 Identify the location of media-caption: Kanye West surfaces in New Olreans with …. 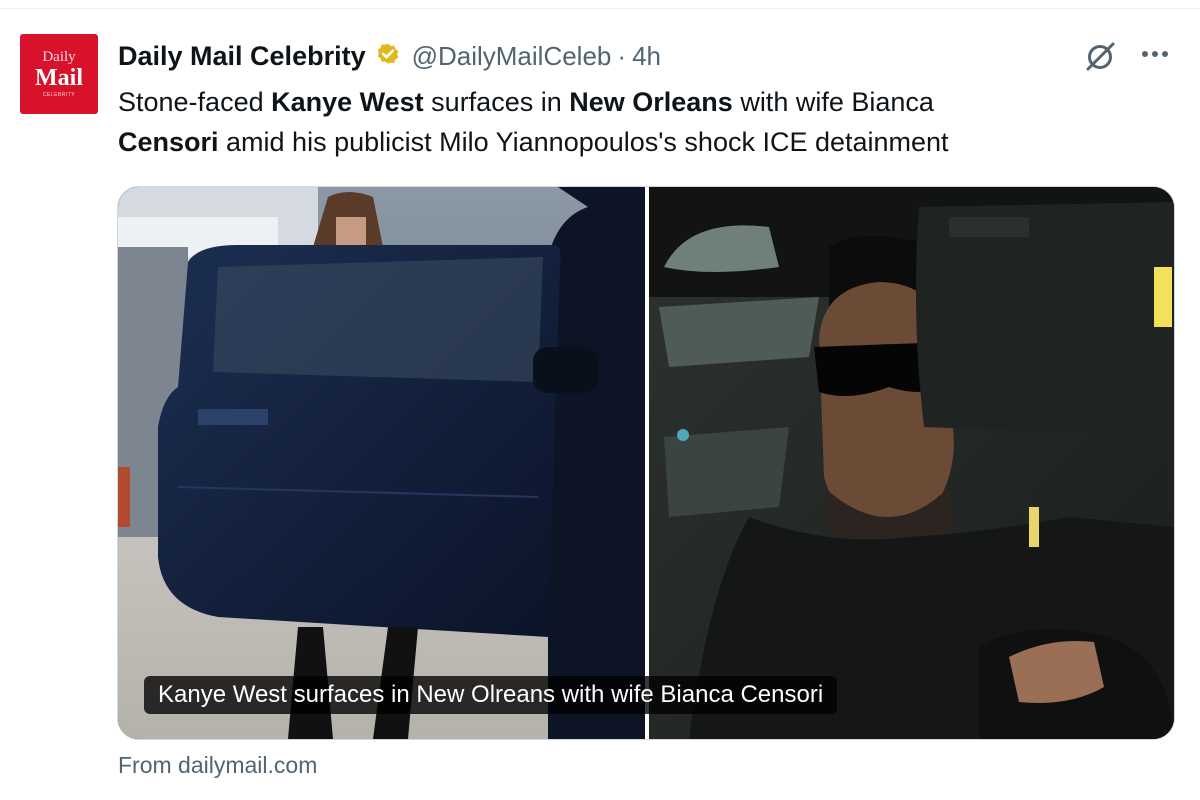
(491, 695).